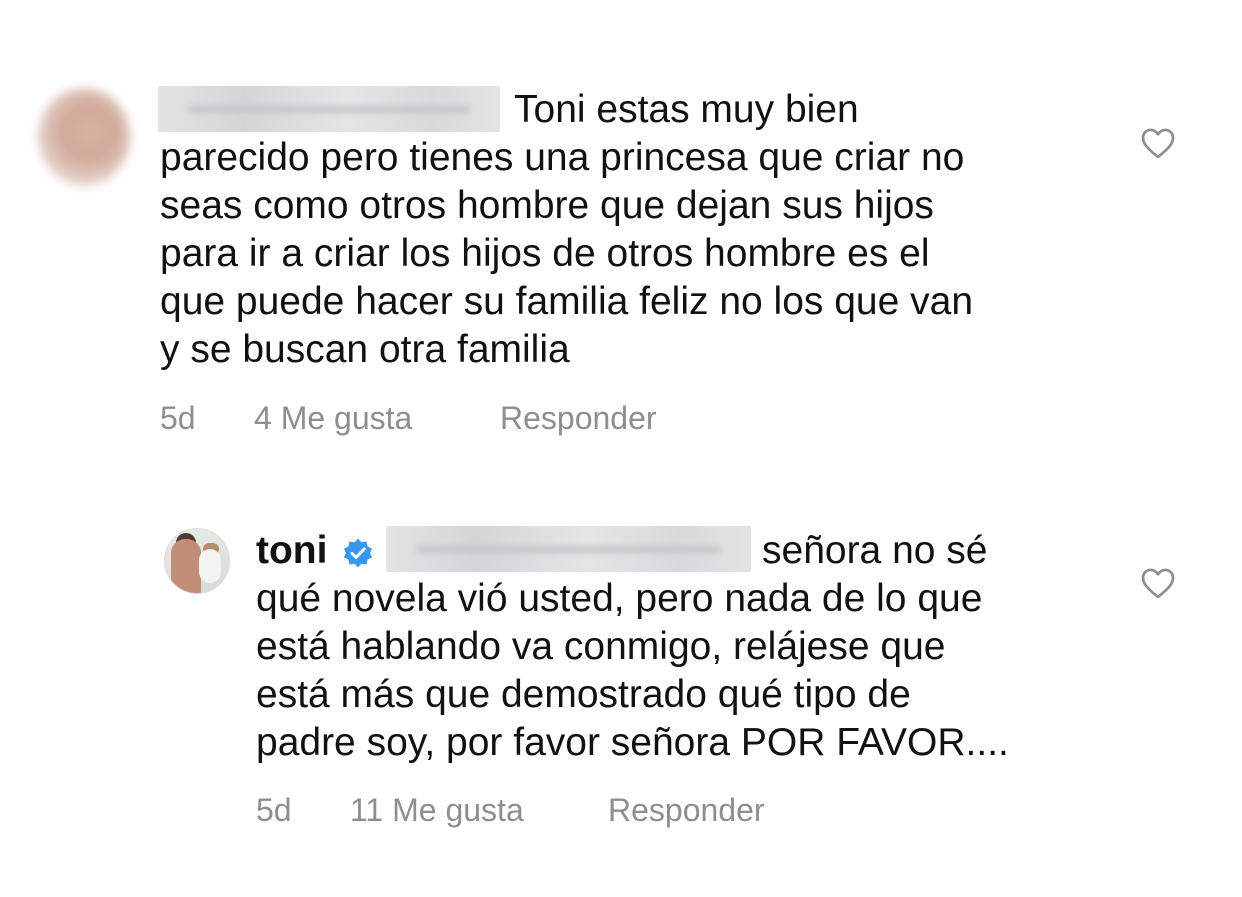 The height and width of the screenshot is (897, 1242). Describe the element at coordinates (291, 551) in the screenshot. I see `username: toni` at that location.